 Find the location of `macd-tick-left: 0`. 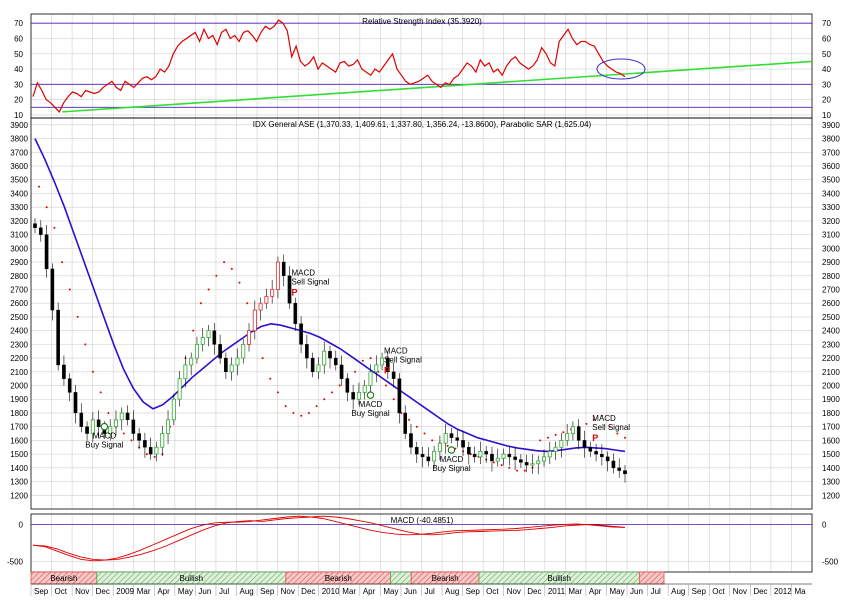

macd-tick-left: 0 is located at coordinates (21, 524).